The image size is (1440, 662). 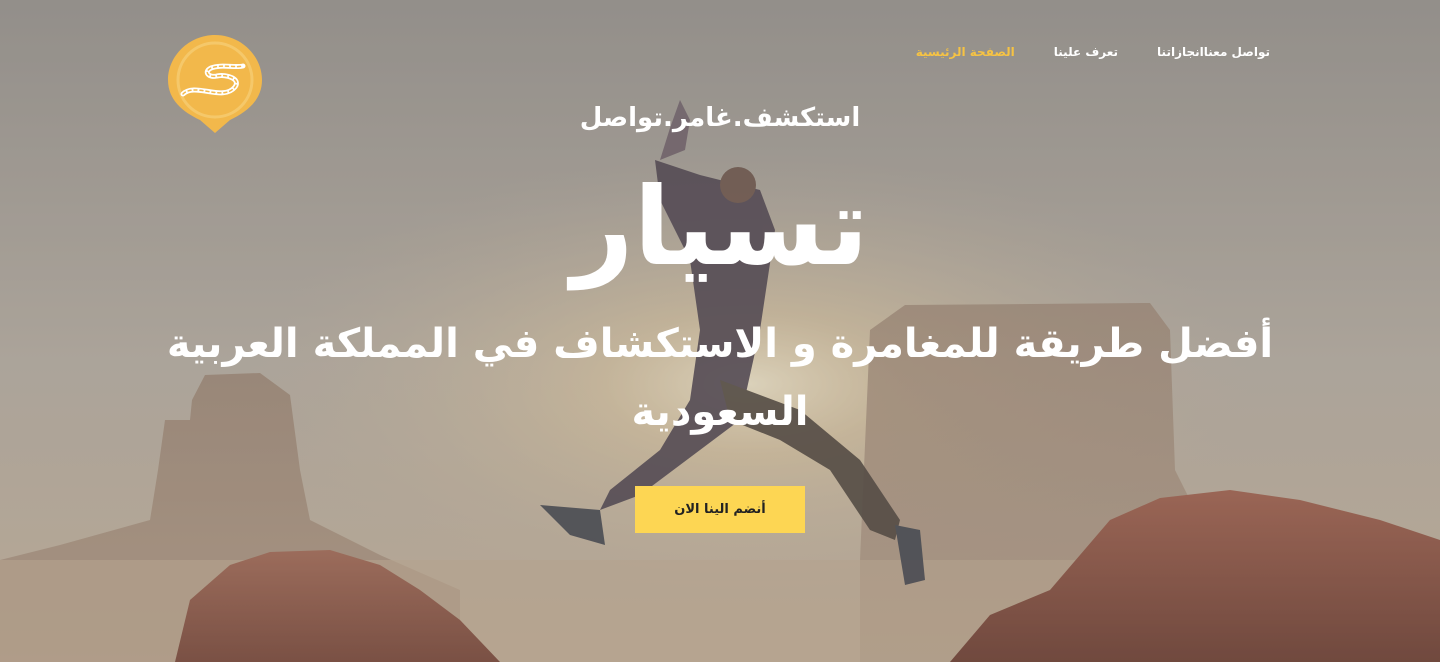 What do you see at coordinates (1180, 52) in the screenshot?
I see `nav-item-achievements: انجازاتنا` at bounding box center [1180, 52].